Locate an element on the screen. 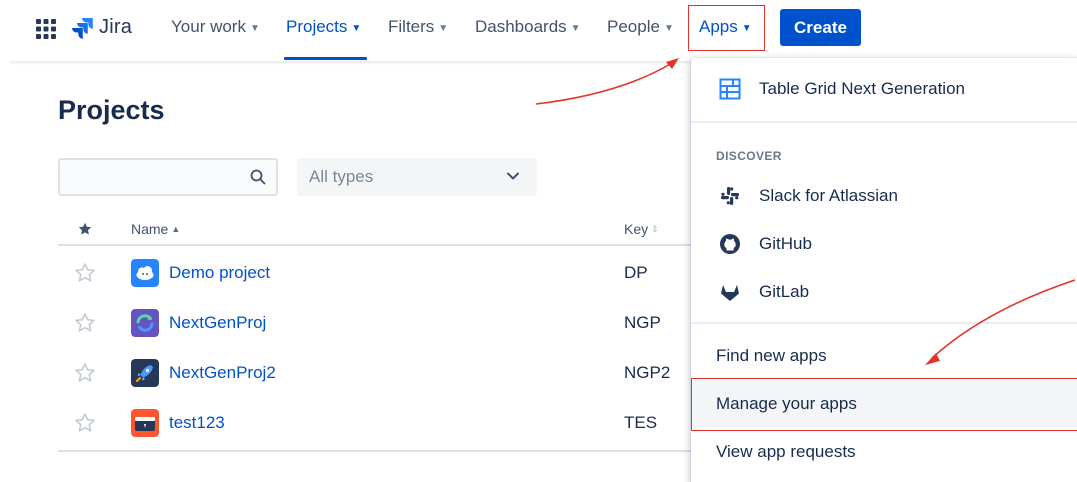 Image resolution: width=1077 pixels, height=482 pixels. project-key: NGP2 is located at coordinates (647, 372).